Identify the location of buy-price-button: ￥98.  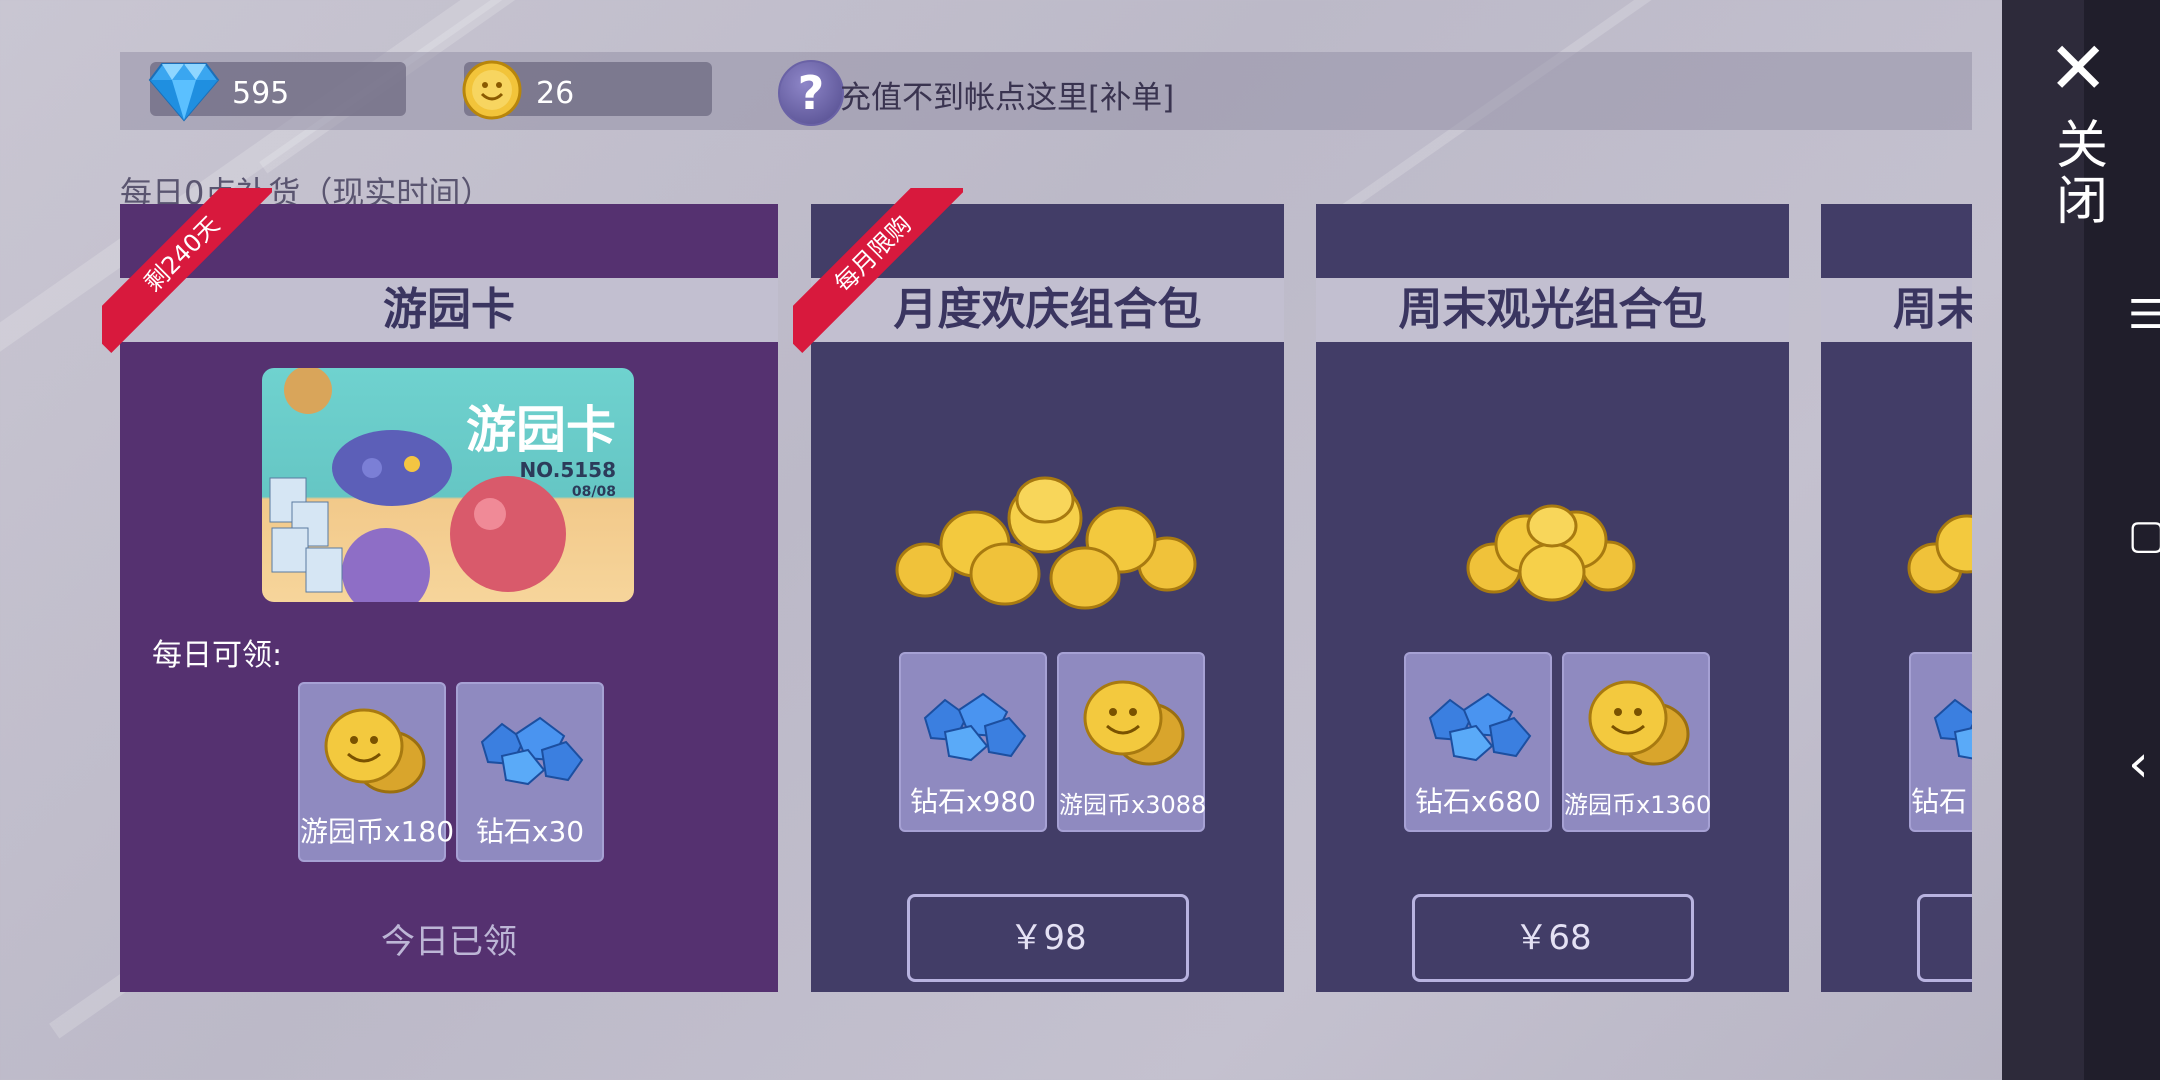
(1048, 938).